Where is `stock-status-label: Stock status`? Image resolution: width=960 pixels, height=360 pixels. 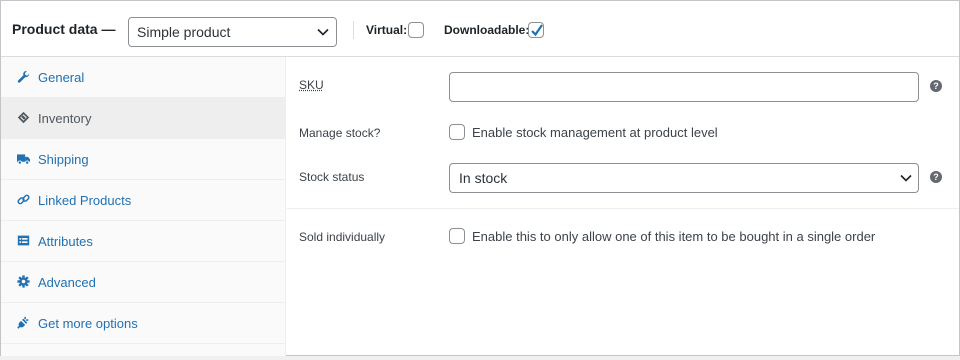 stock-status-label: Stock status is located at coordinates (332, 177).